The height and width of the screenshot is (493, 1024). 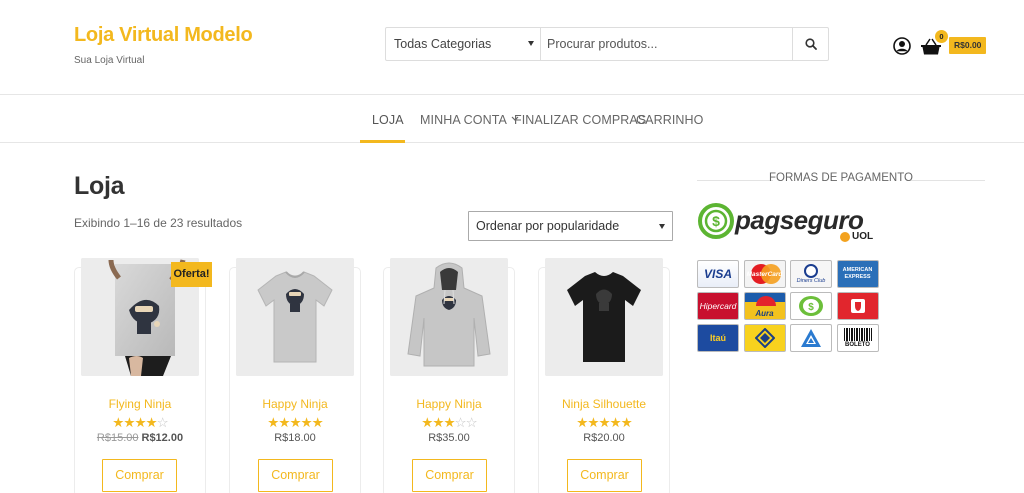 What do you see at coordinates (811, 271) in the screenshot?
I see `diners-circle` at bounding box center [811, 271].